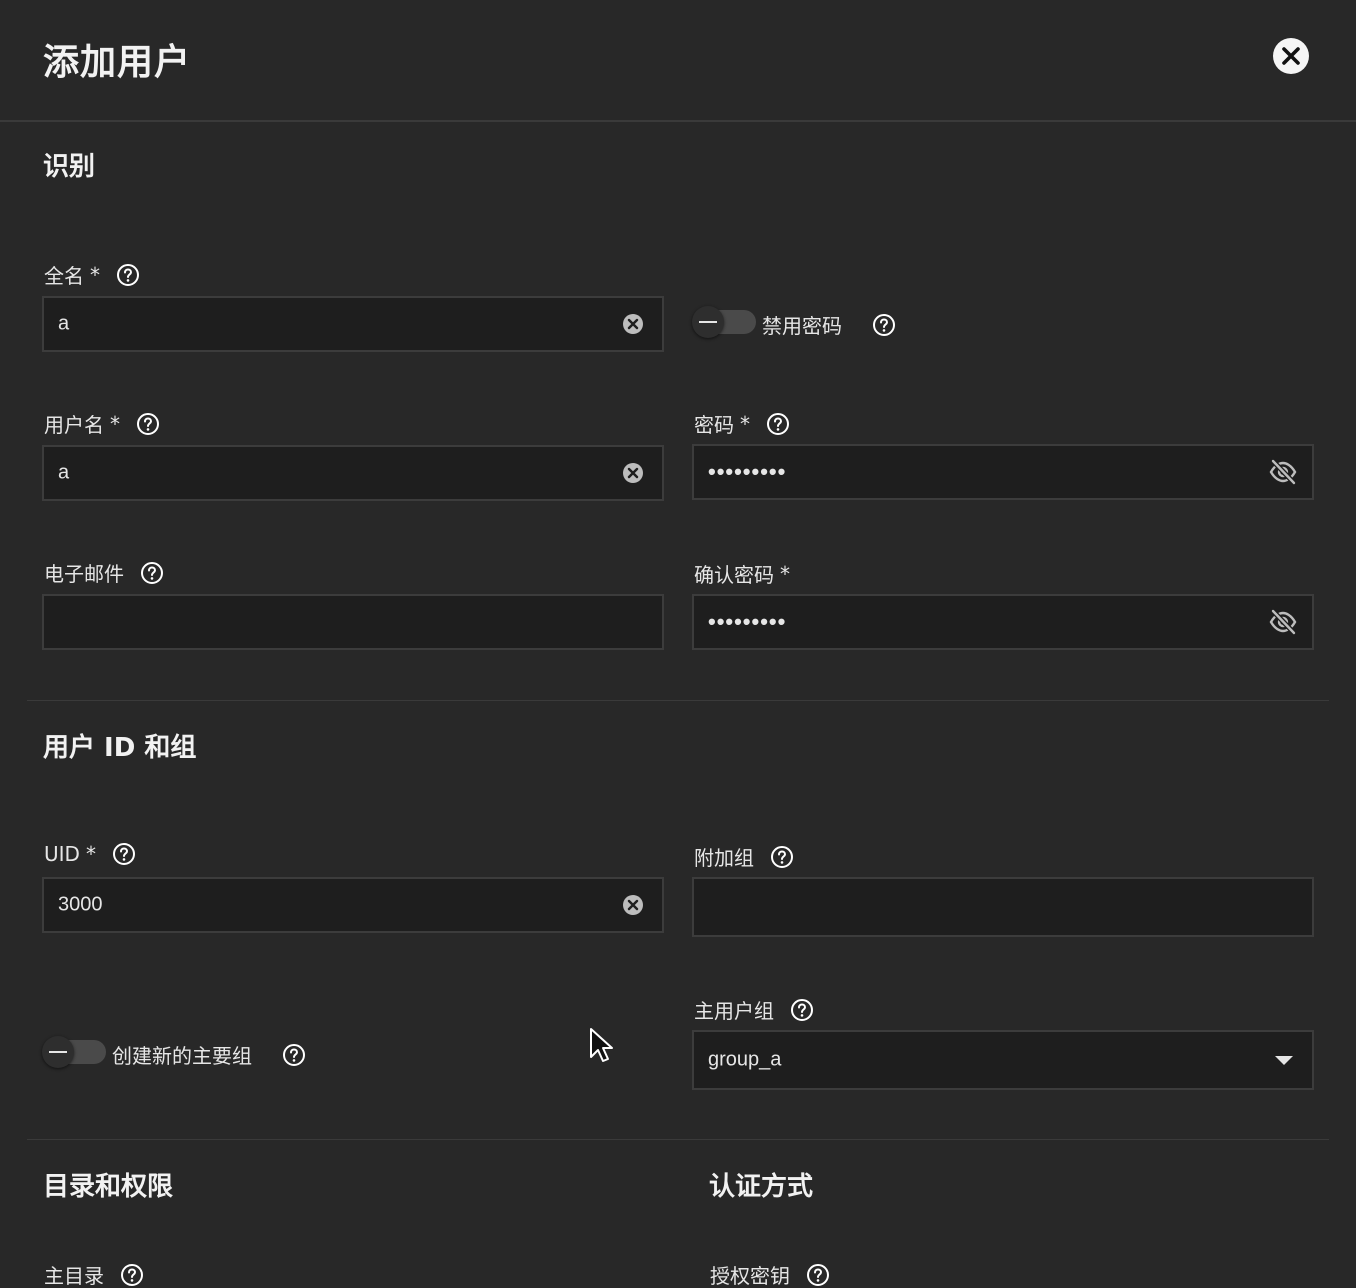  Describe the element at coordinates (1291, 56) in the screenshot. I see `close-icon` at that location.